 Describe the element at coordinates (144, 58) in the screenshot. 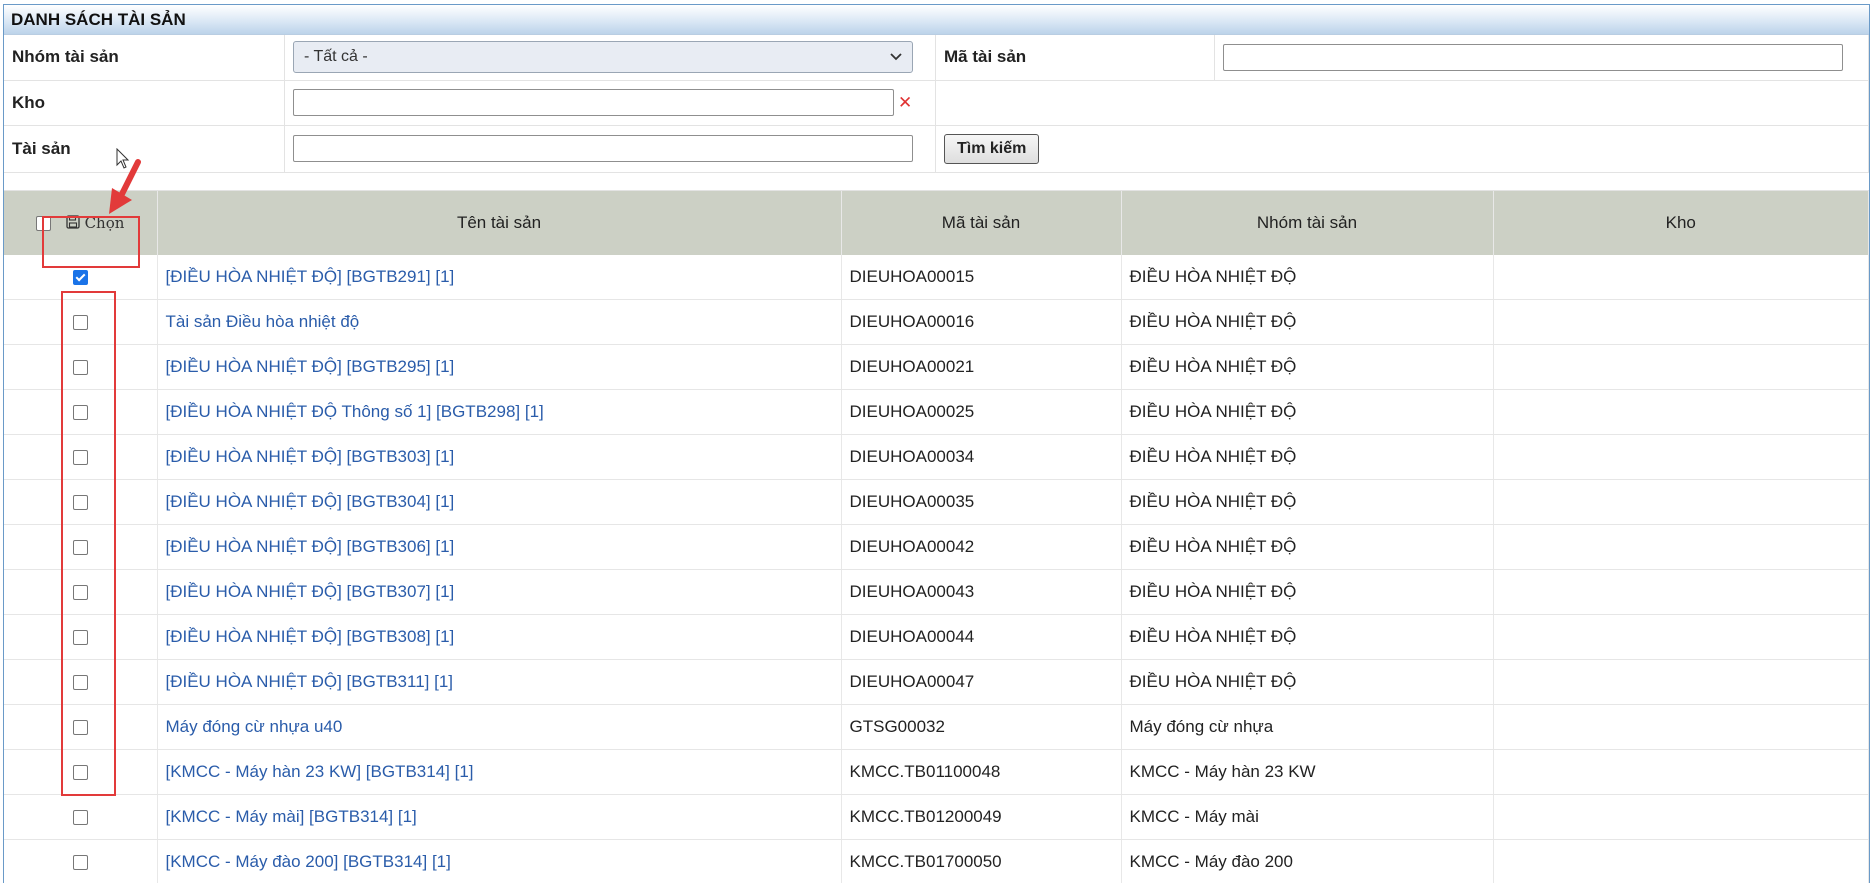

I see `group-label: Nhóm tài sản` at that location.